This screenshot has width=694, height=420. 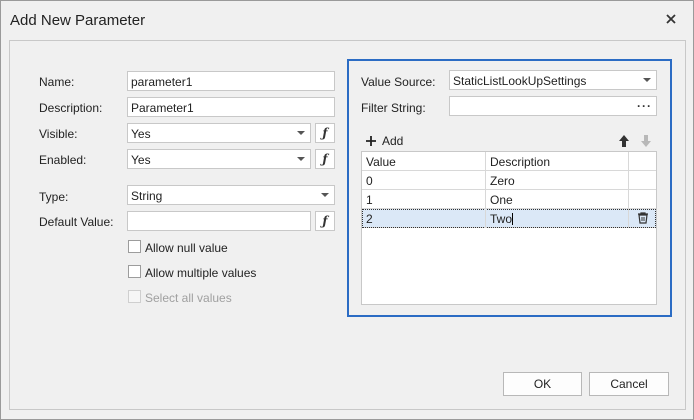 I want to click on cell-description-text: Two, so click(x=501, y=219).